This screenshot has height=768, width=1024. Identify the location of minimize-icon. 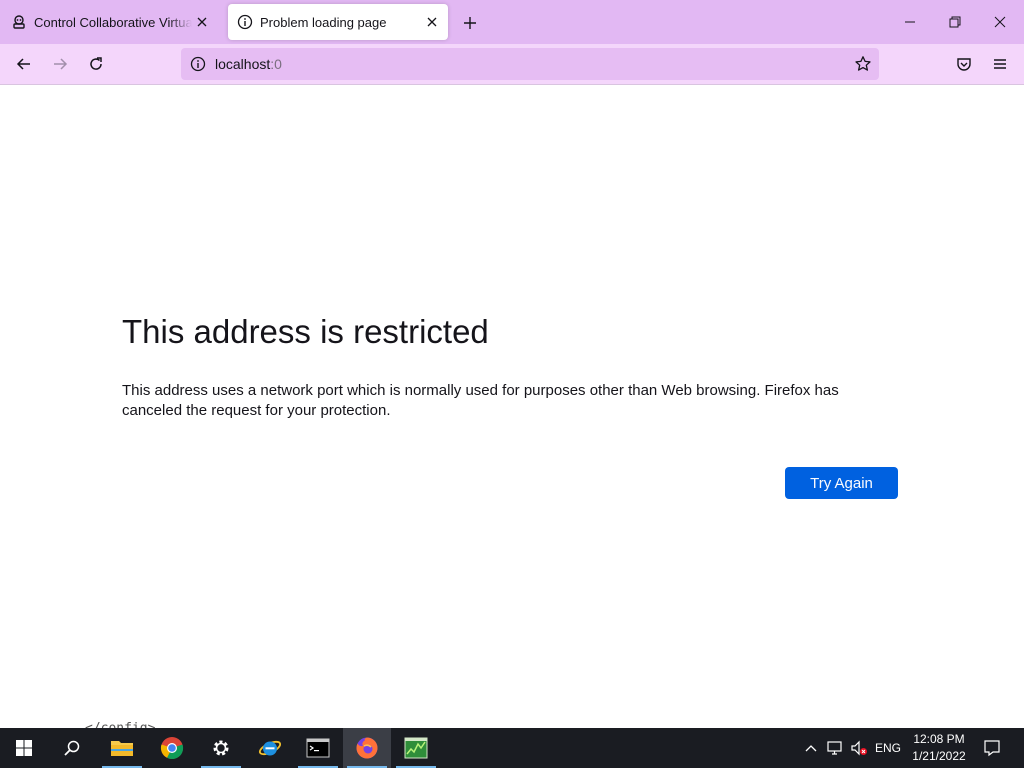
(910, 22).